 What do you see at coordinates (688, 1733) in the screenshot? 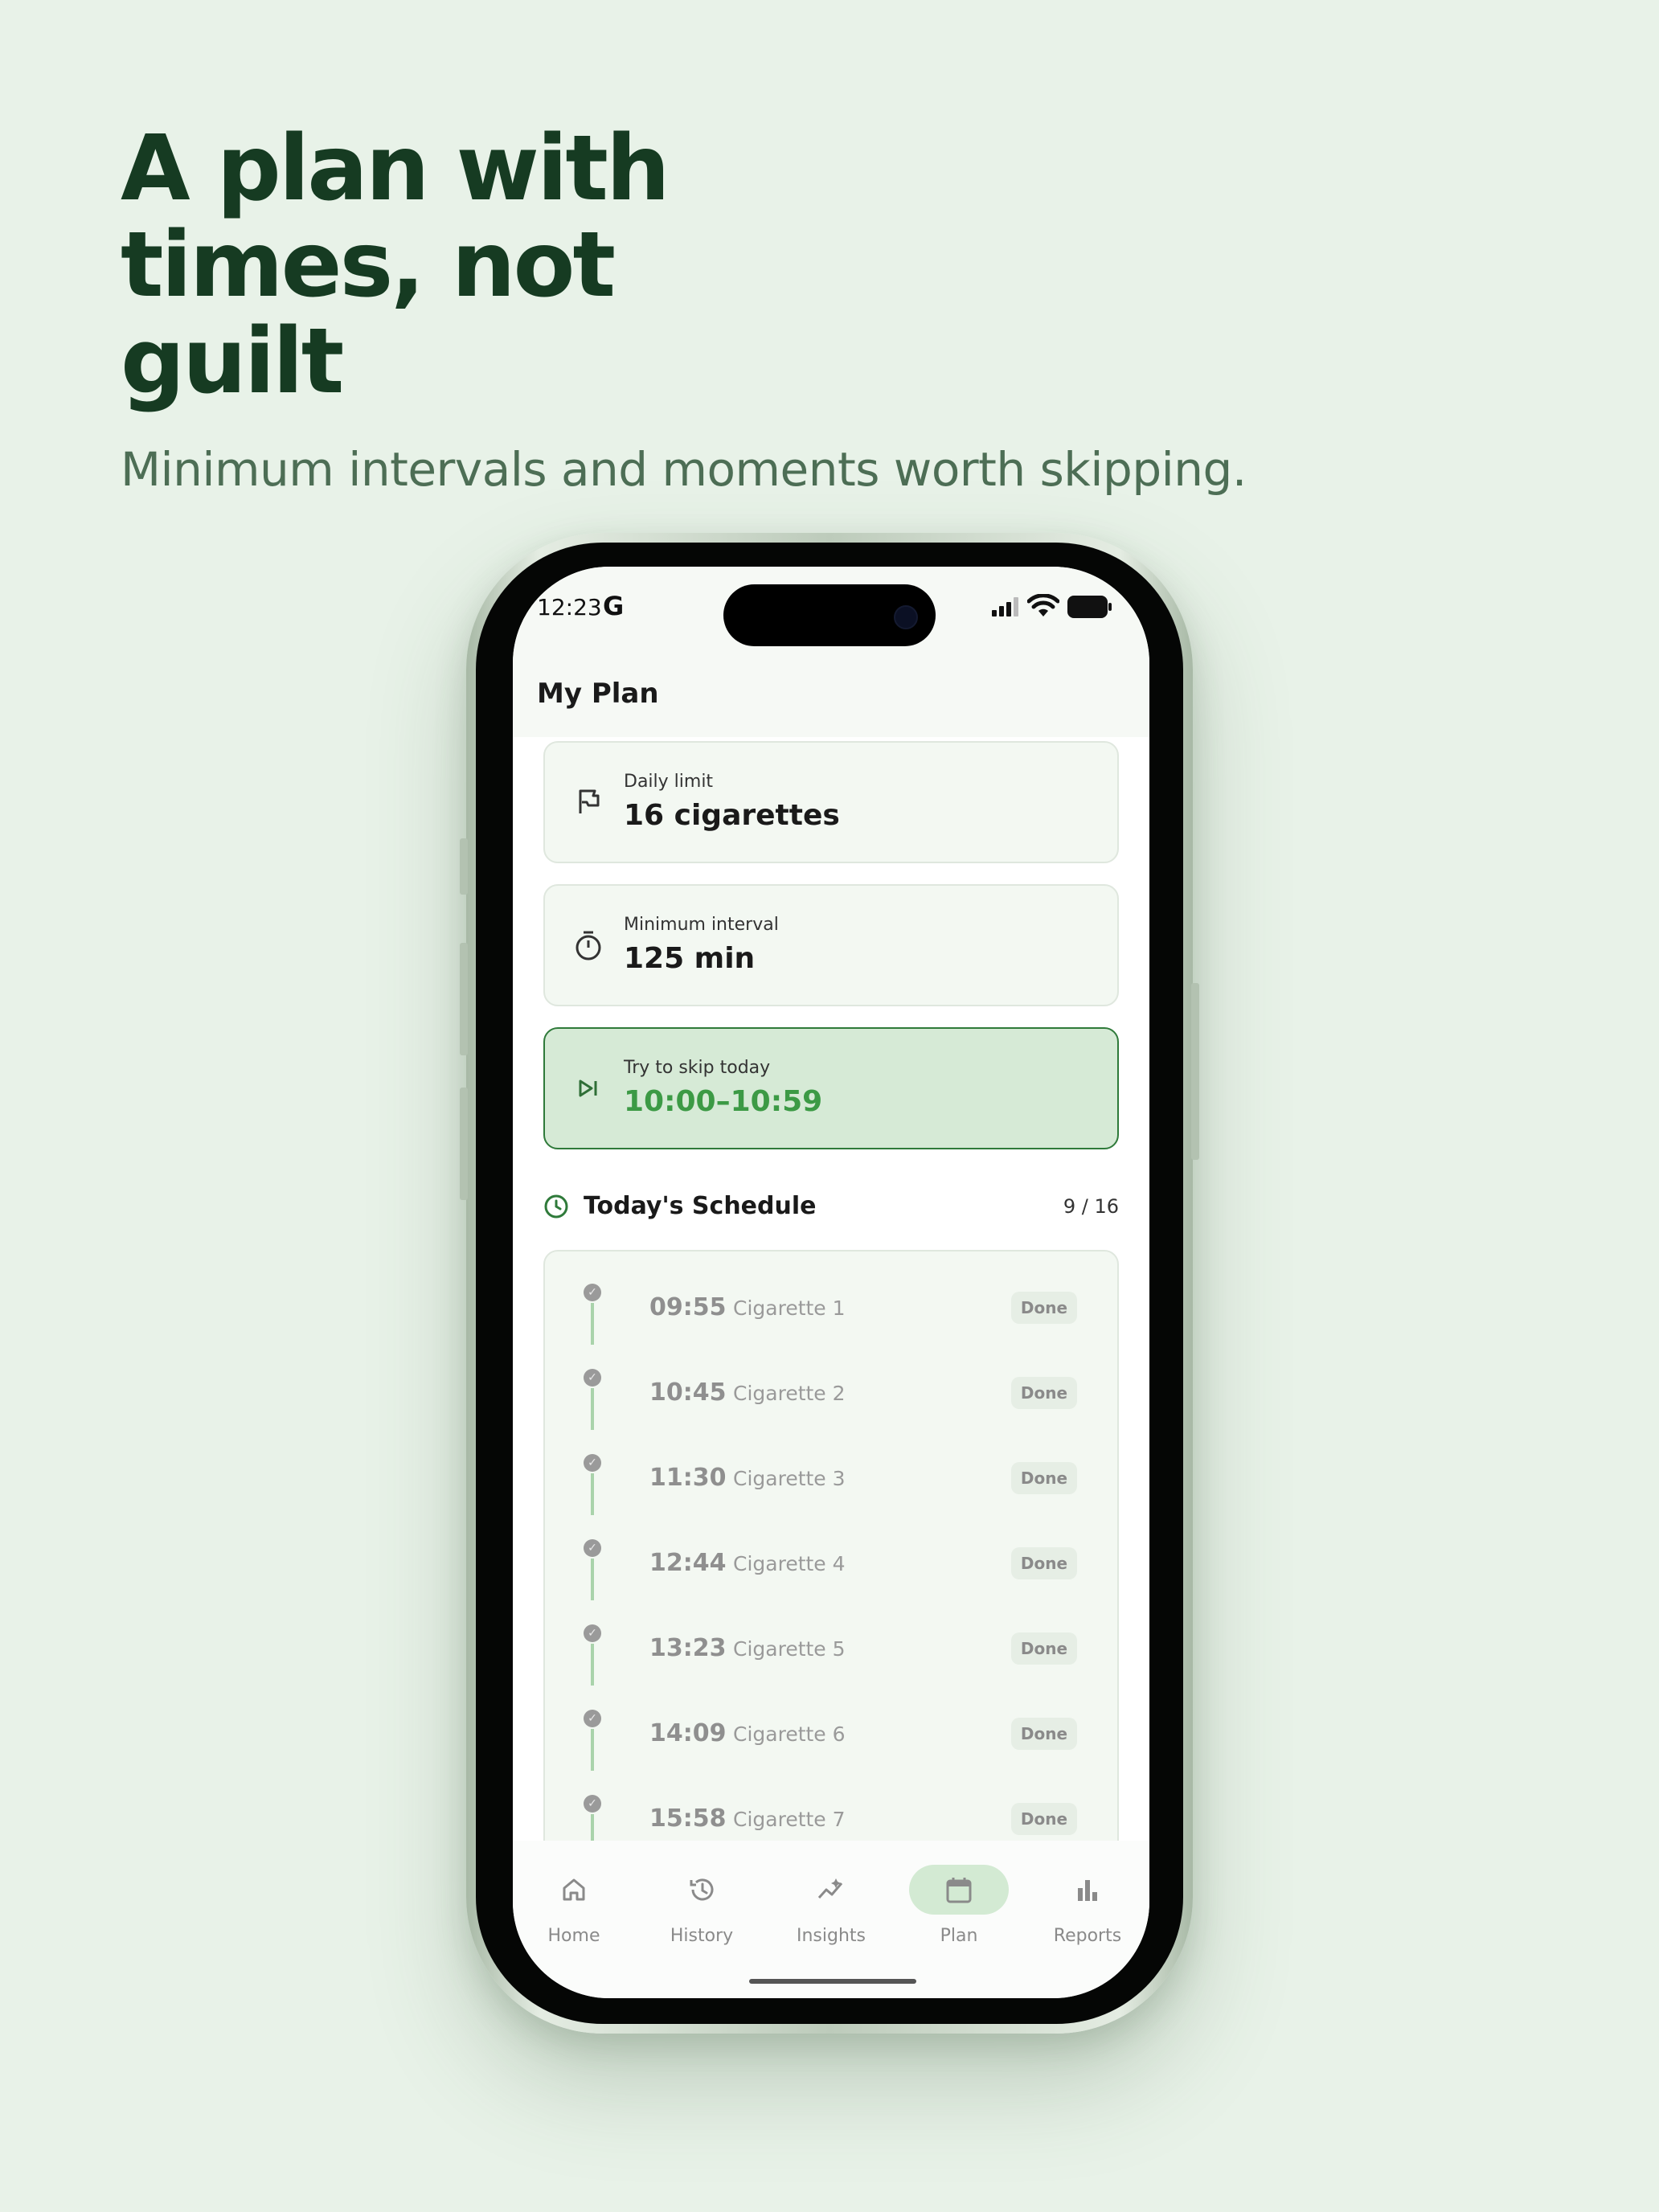
I see `item-time: 14:09` at bounding box center [688, 1733].